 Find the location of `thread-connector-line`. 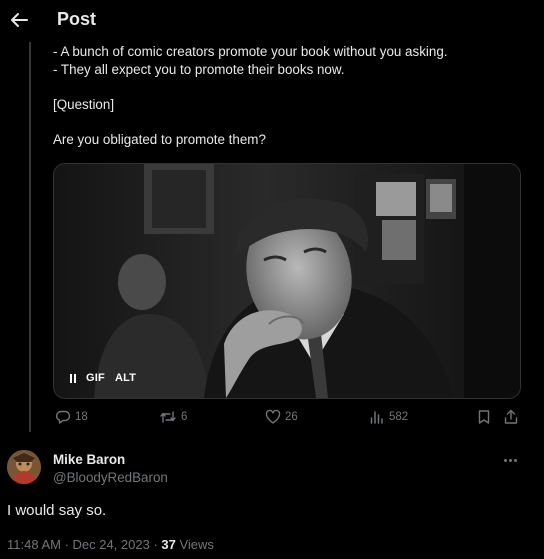

thread-connector-line is located at coordinates (30, 237).